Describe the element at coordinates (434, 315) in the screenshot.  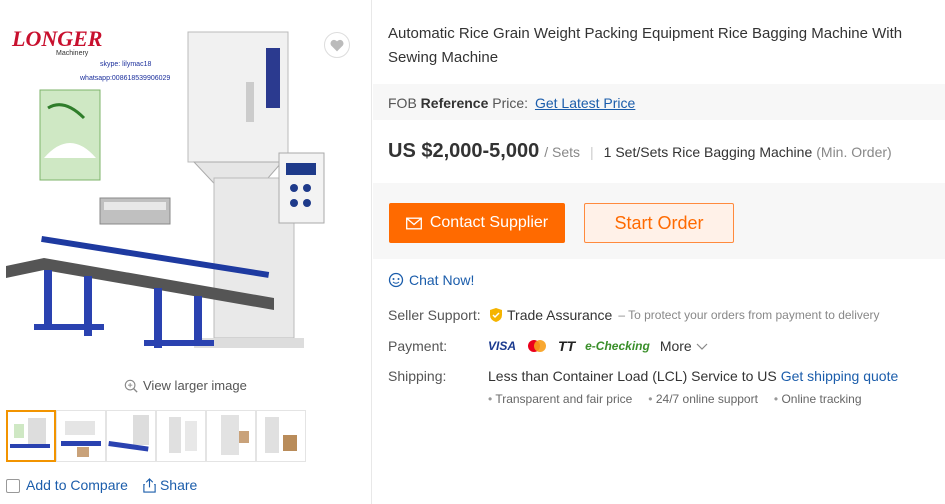
I see `seller-support-label: Seller Support:` at that location.